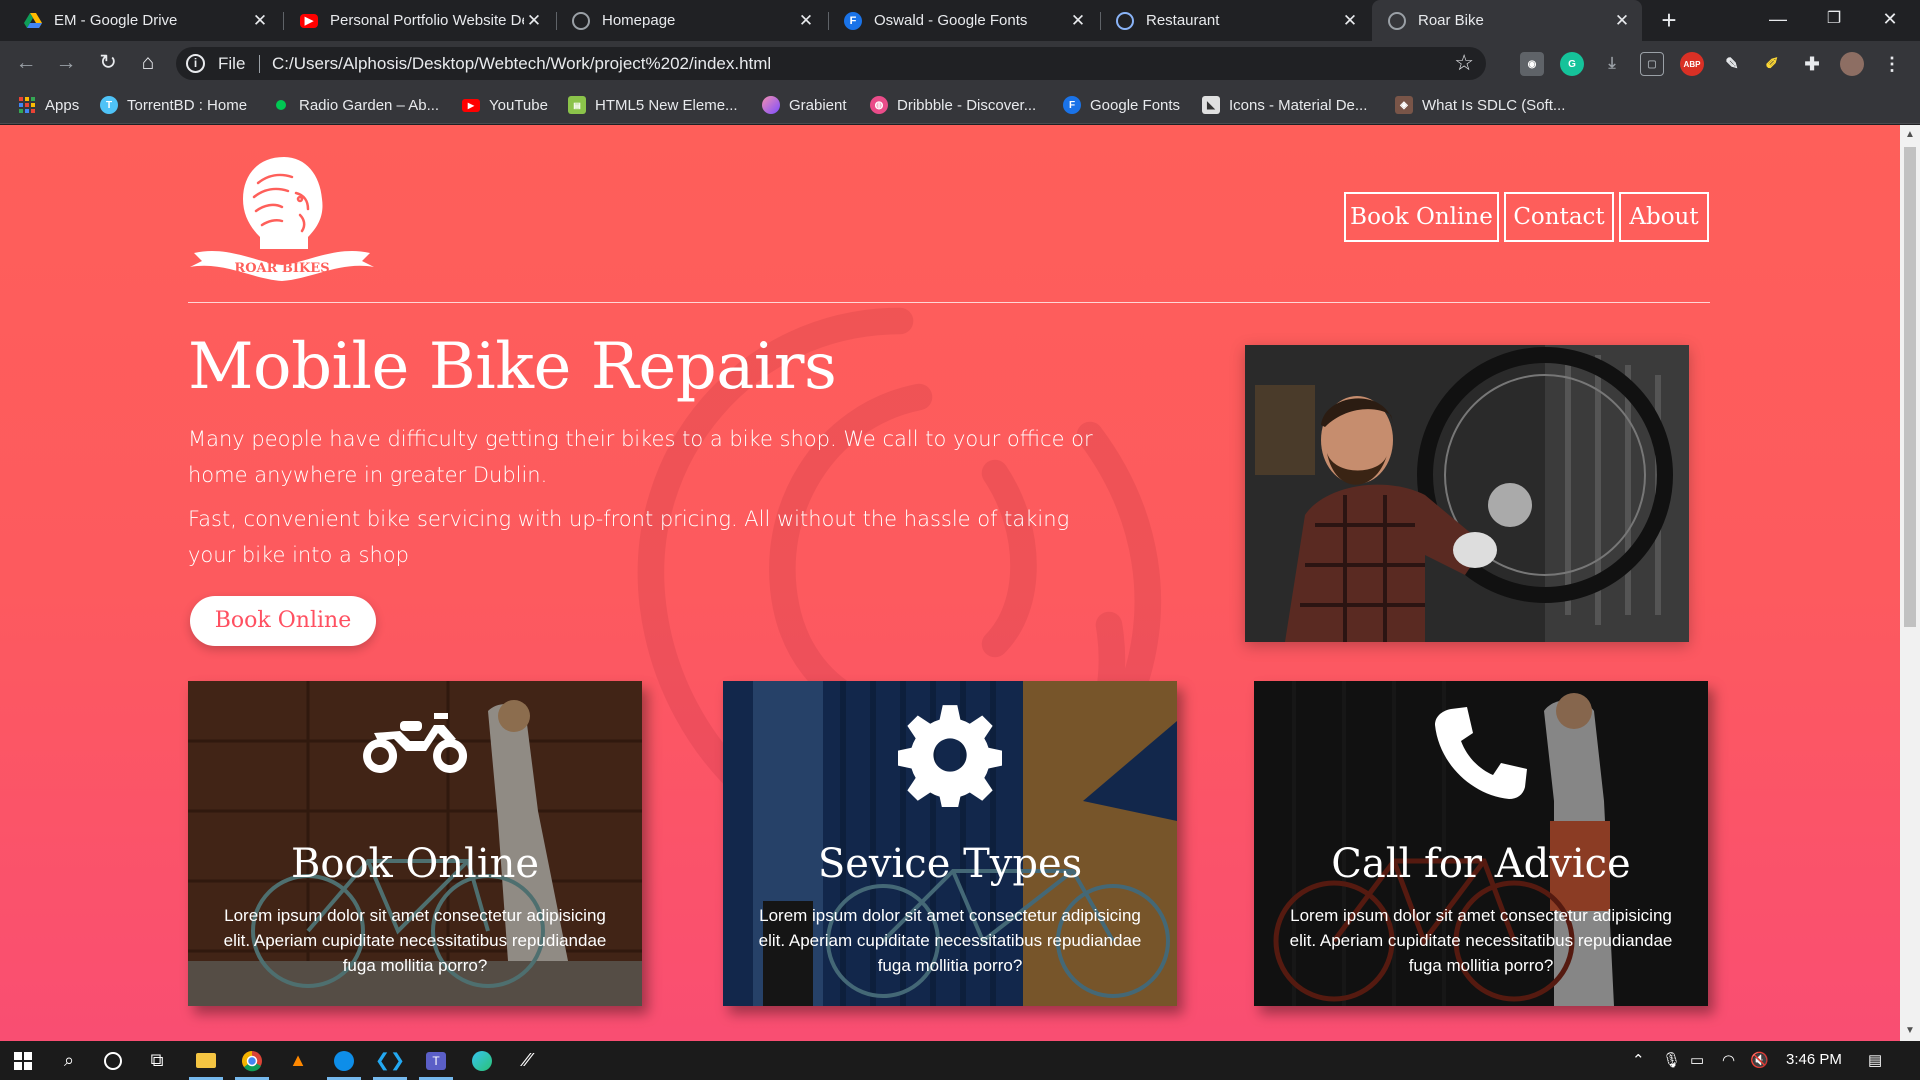 This screenshot has height=1080, width=1920. I want to click on tab-title: Roar Bike, so click(1451, 20).